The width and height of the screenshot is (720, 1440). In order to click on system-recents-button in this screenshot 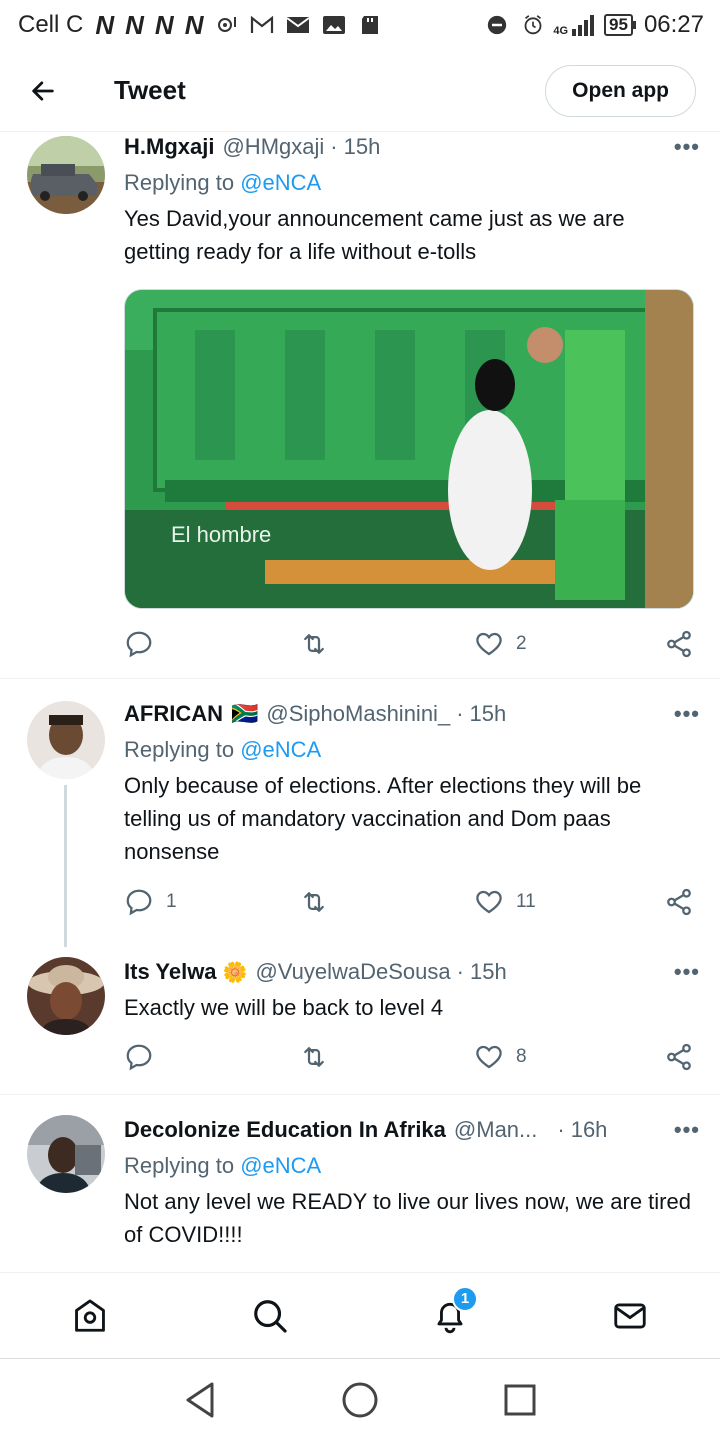, I will do `click(520, 1400)`.